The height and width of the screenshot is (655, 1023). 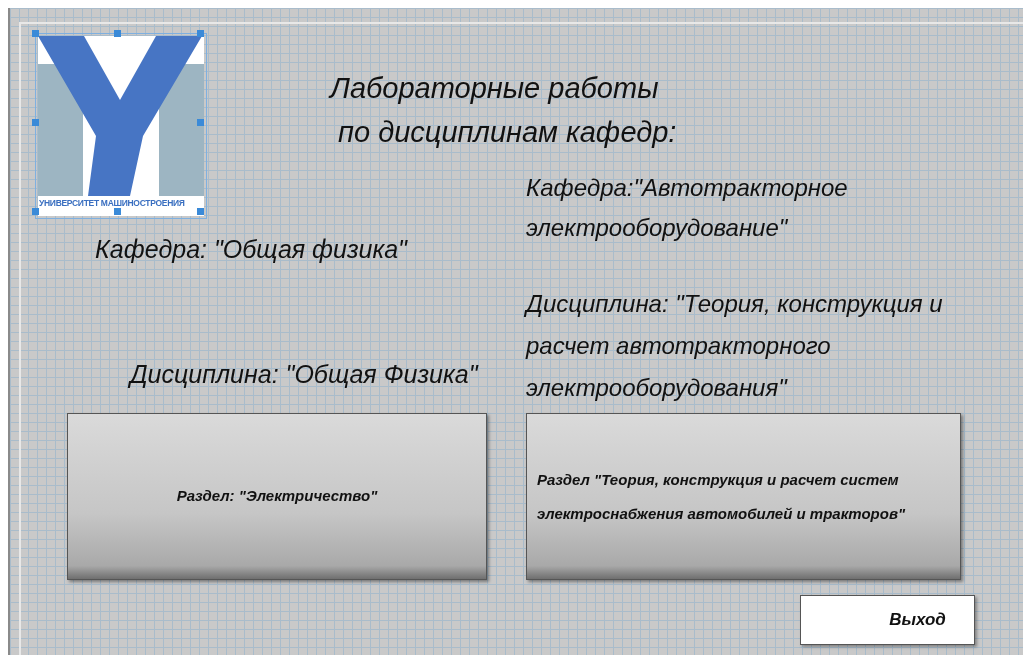 What do you see at coordinates (121, 126) in the screenshot?
I see `selection-frame` at bounding box center [121, 126].